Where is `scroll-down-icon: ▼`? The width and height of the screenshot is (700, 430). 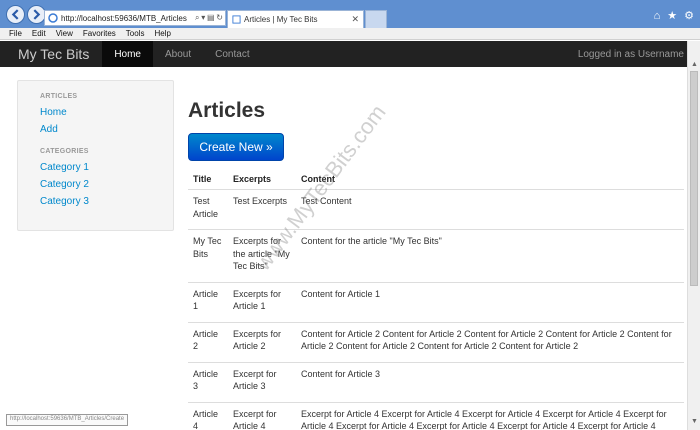
scroll-down-icon: ▼ is located at coordinates (694, 421).